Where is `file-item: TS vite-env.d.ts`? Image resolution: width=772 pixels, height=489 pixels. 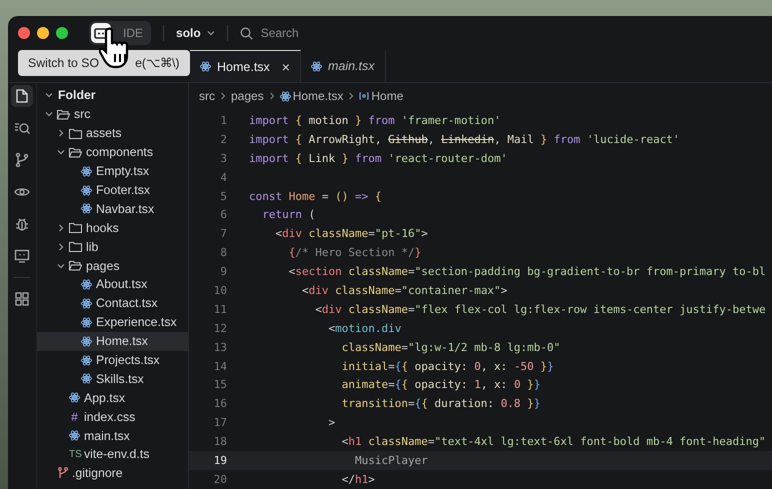
file-item: TS vite-env.d.ts is located at coordinates (112, 454).